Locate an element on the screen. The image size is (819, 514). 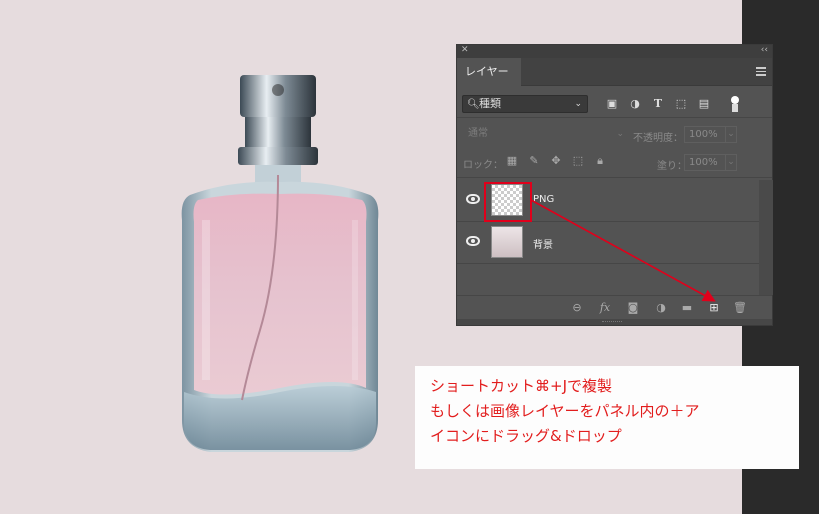
blend-row: 通常 ⌄ 不透明度： 100% ⌄ is located at coordinates (614, 134).